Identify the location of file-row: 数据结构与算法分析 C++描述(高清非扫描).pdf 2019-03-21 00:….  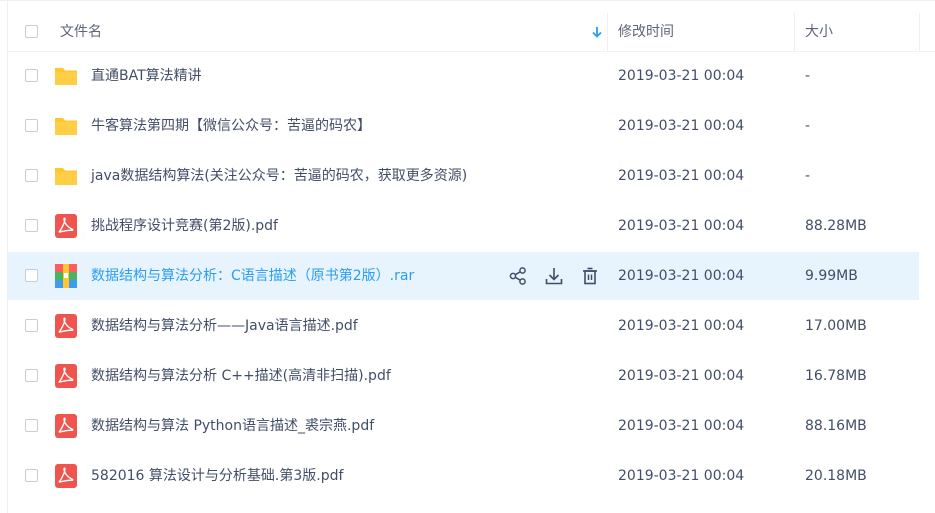
(463, 376).